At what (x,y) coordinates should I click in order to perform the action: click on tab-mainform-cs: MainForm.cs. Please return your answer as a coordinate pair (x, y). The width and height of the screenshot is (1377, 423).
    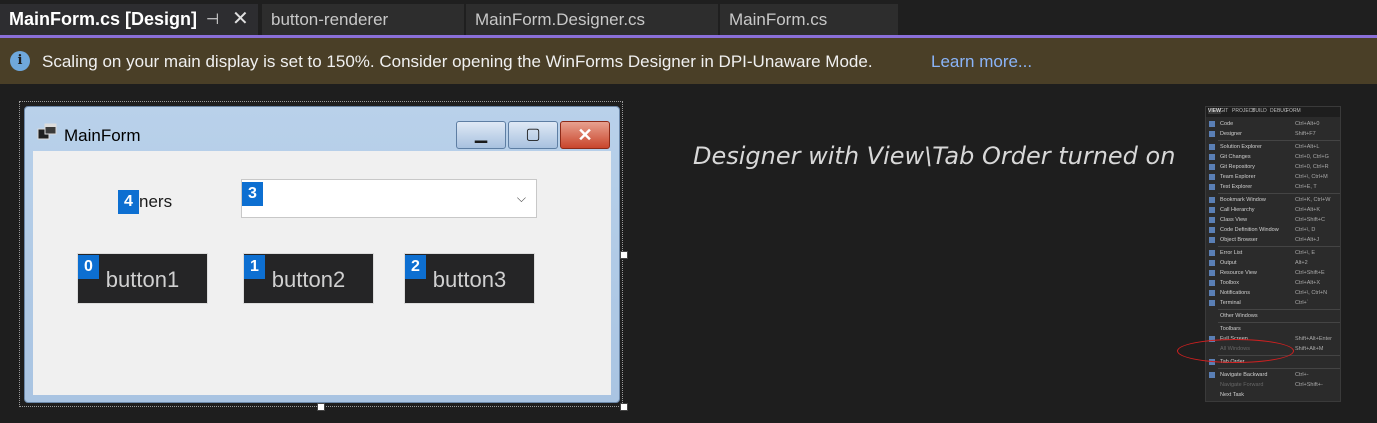
    Looking at the image, I should click on (809, 19).